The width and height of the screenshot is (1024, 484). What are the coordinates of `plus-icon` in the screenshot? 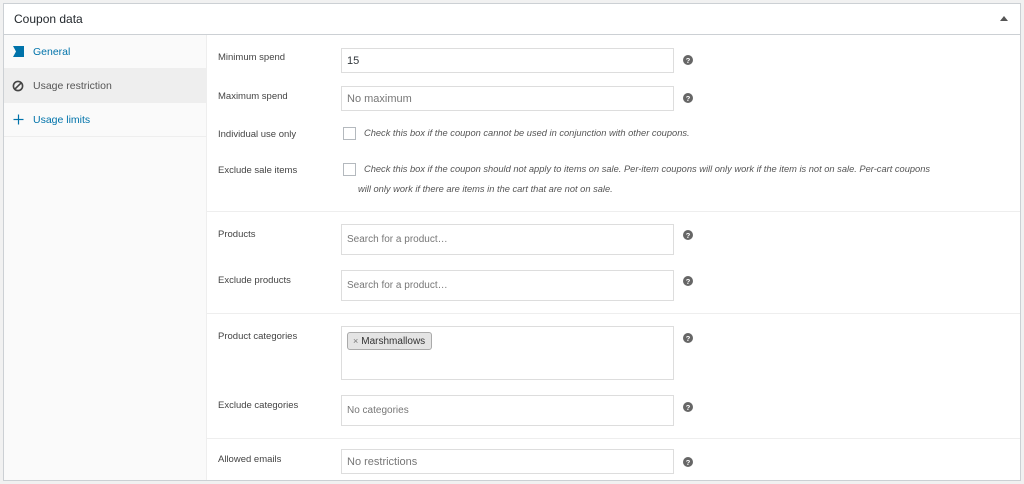 It's located at (18, 120).